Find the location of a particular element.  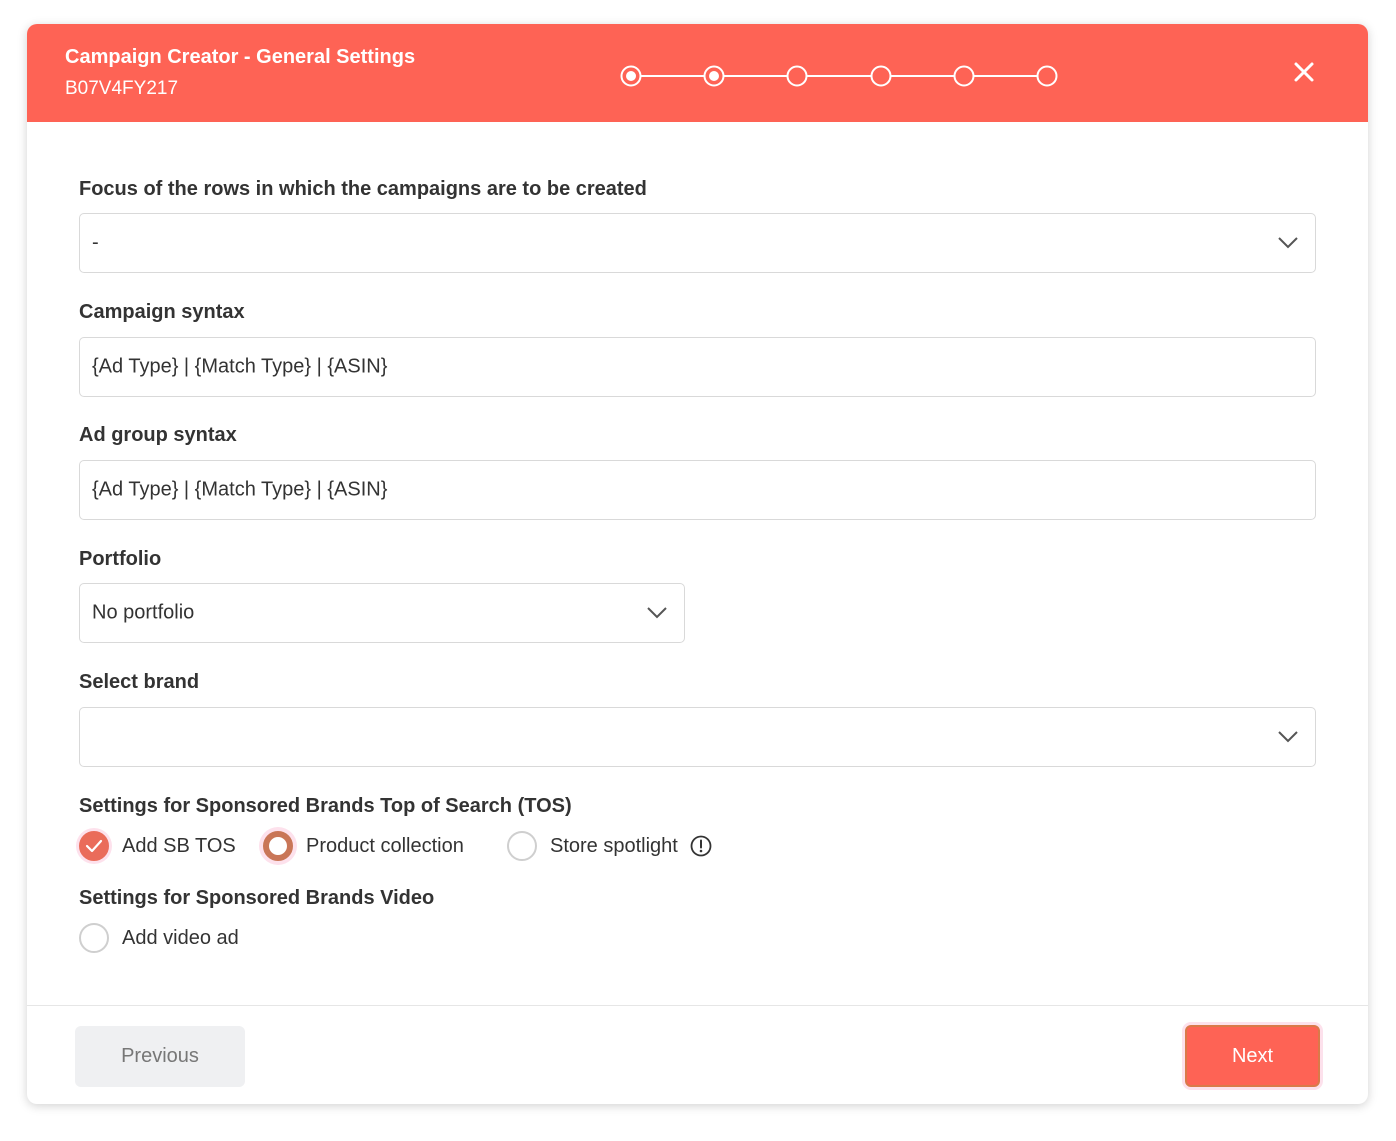

modal-title: Campaign Creator - General Settings is located at coordinates (240, 57).